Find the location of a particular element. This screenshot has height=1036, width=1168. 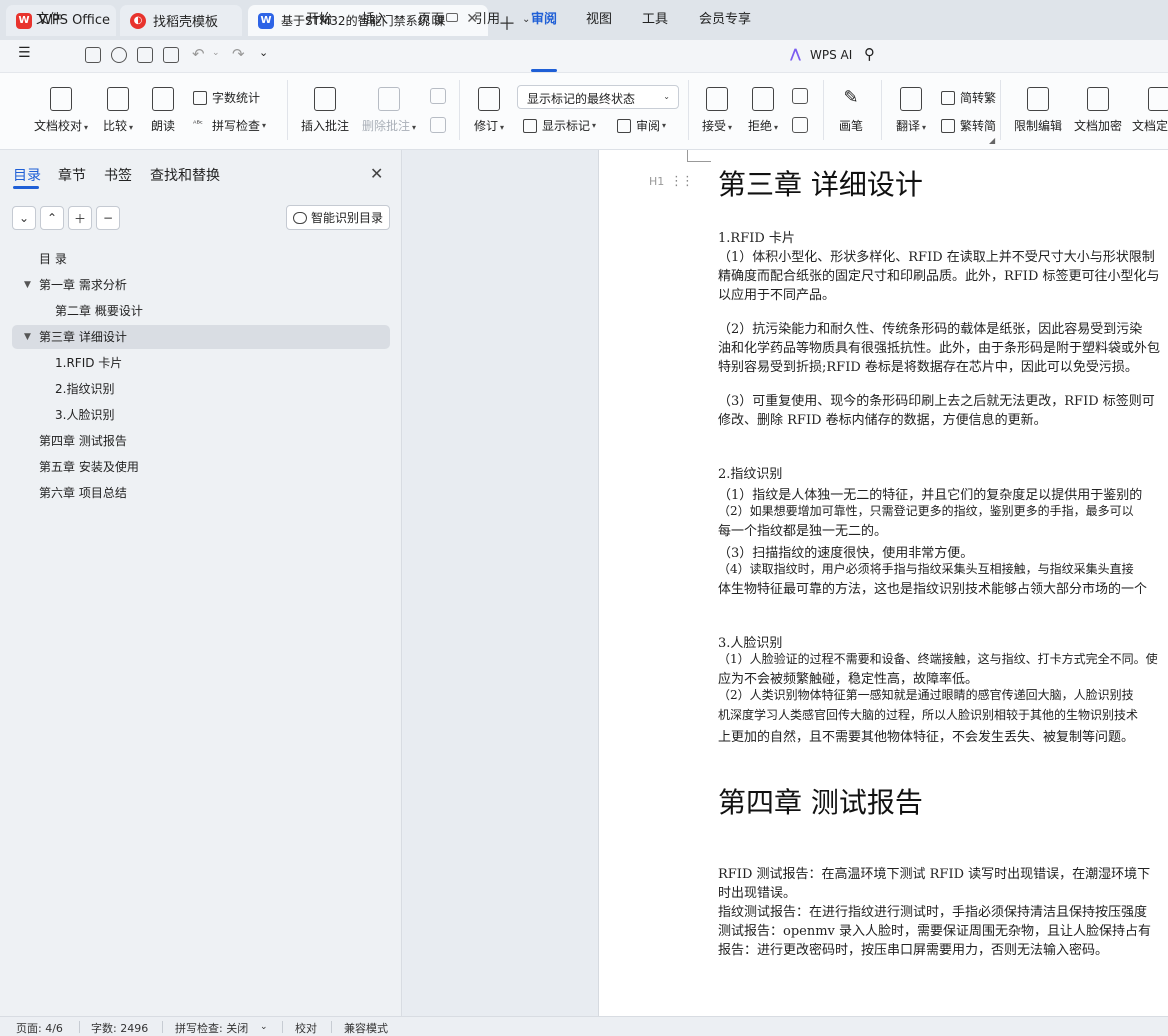

section-title: 2.指纹识别 is located at coordinates (750, 472).